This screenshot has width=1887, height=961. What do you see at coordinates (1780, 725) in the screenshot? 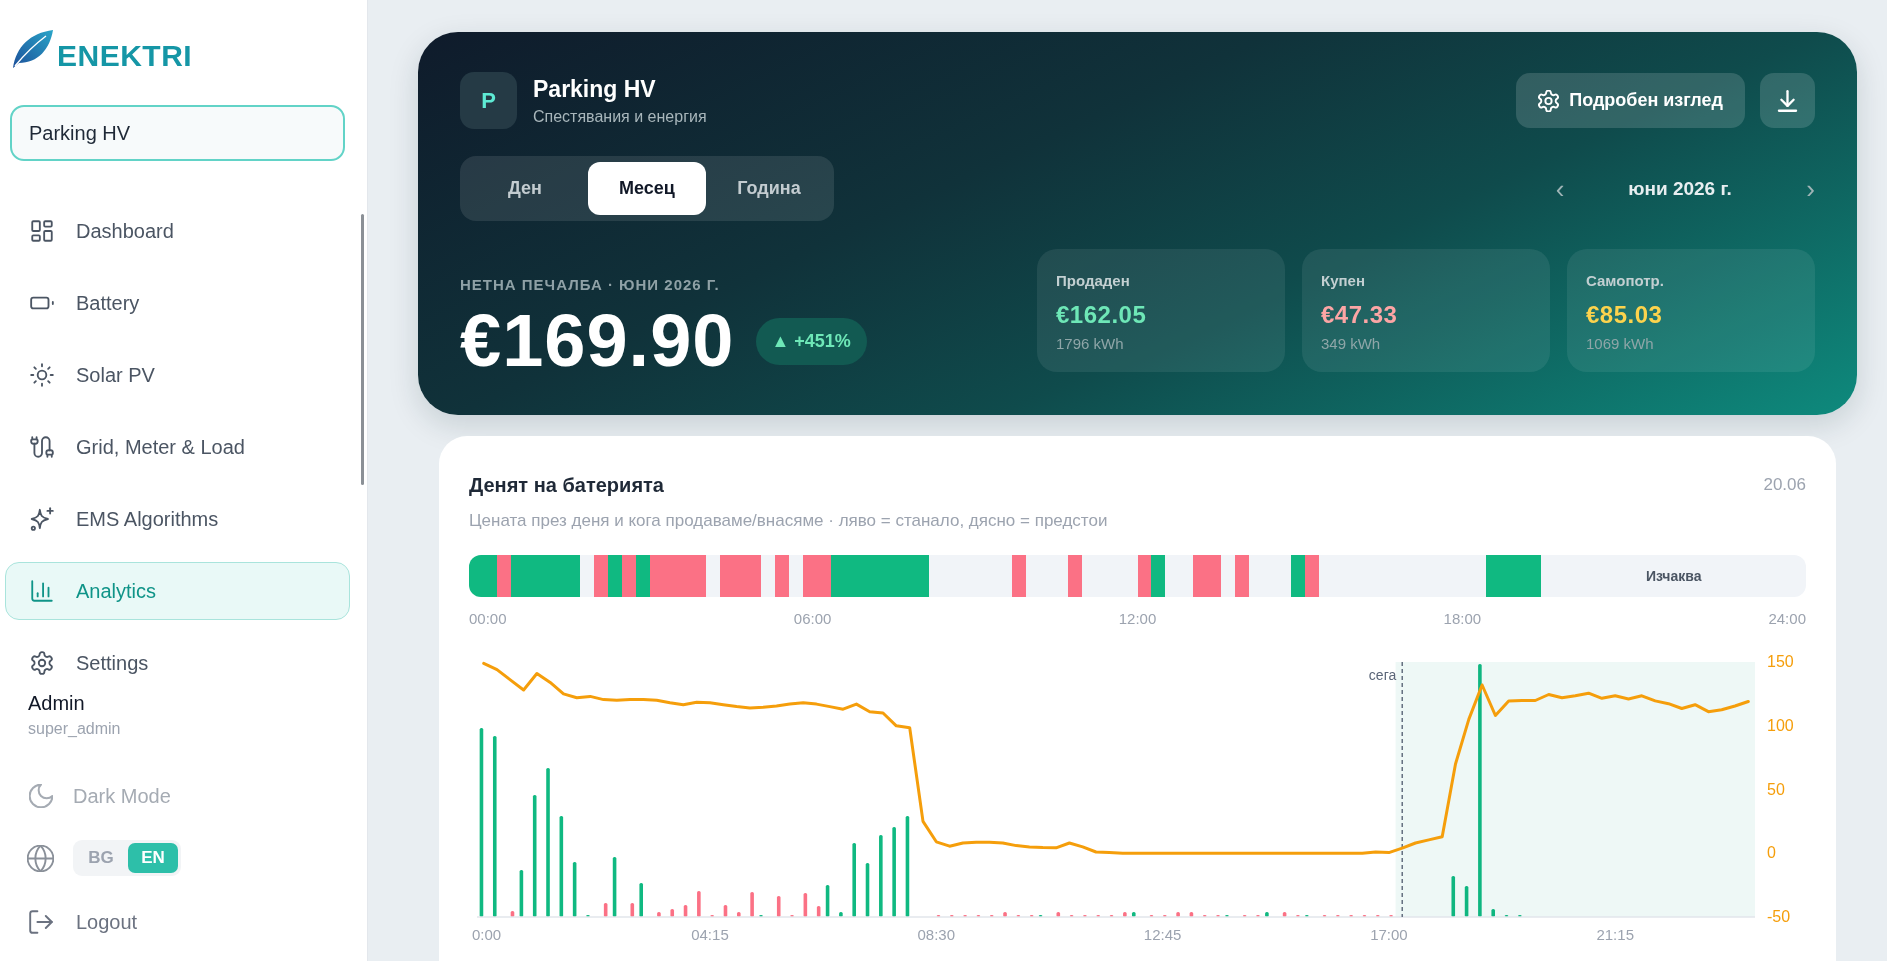
I see `axis-label: 100` at bounding box center [1780, 725].